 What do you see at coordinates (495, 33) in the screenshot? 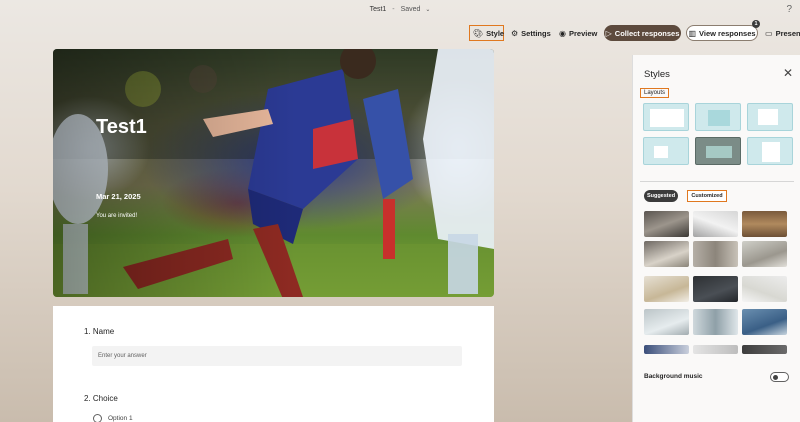
I see `style-button-label: Style` at bounding box center [495, 33].